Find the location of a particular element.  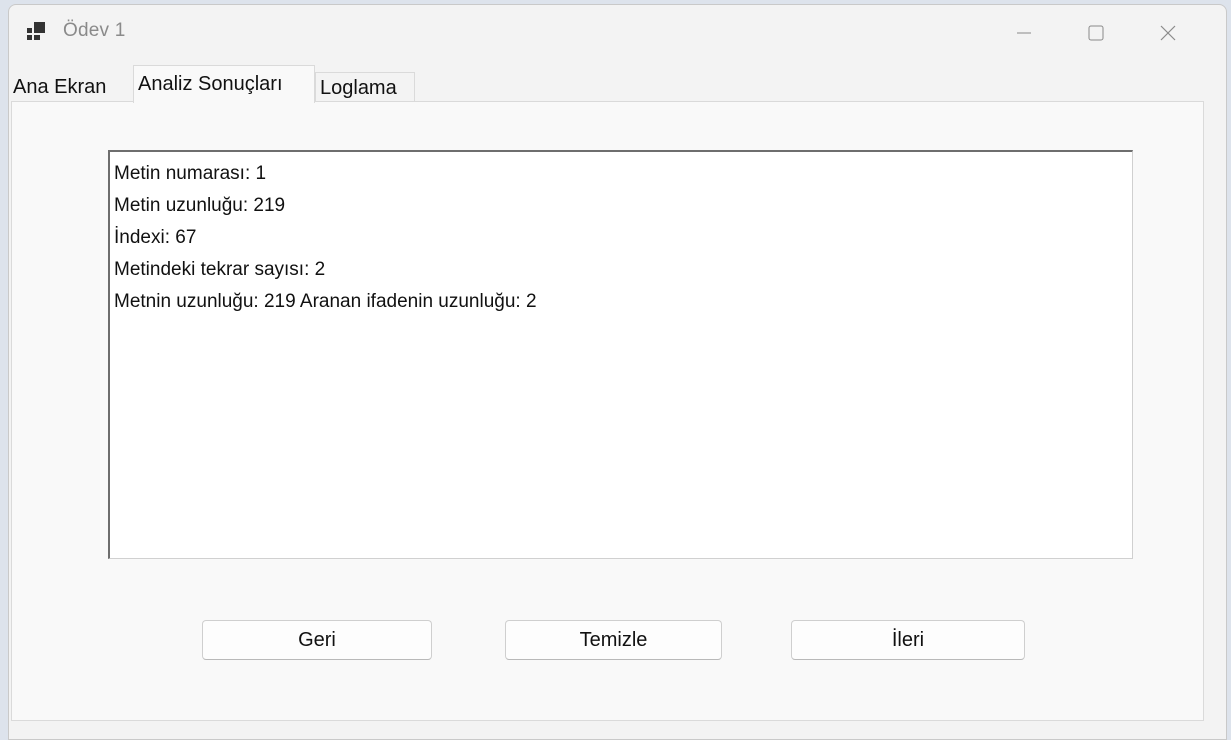

tab-loglama: Loglama is located at coordinates (365, 87).